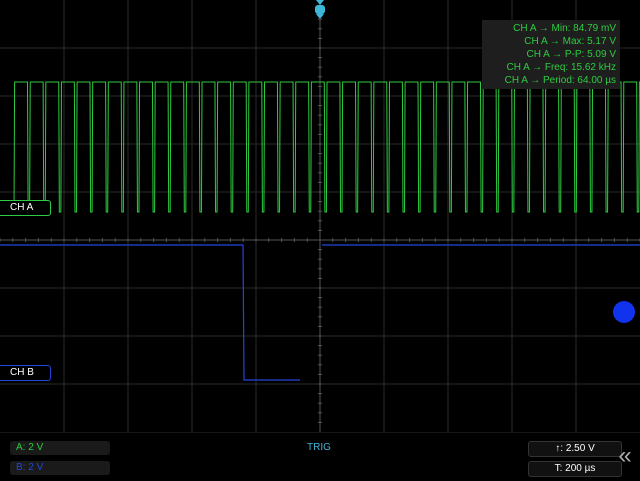  What do you see at coordinates (561, 67) in the screenshot?
I see `measurement-frequency: CH A → Freq: 15.62 kHz` at bounding box center [561, 67].